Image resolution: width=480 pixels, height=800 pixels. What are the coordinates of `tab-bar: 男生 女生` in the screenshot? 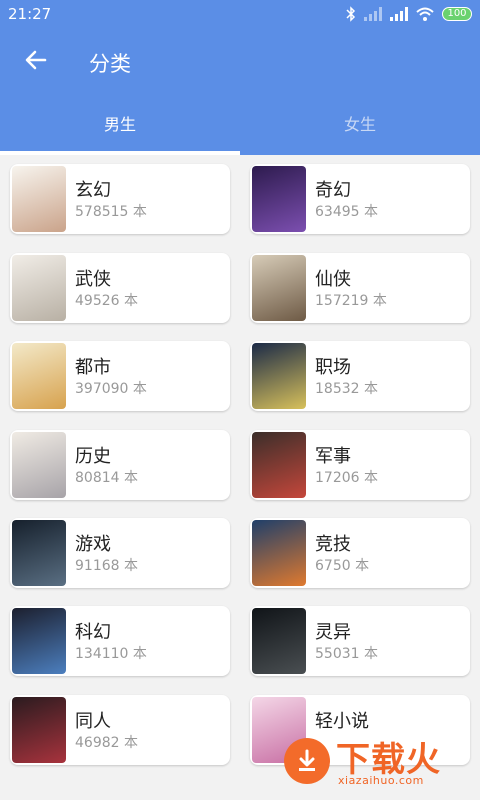 It's located at (240, 127).